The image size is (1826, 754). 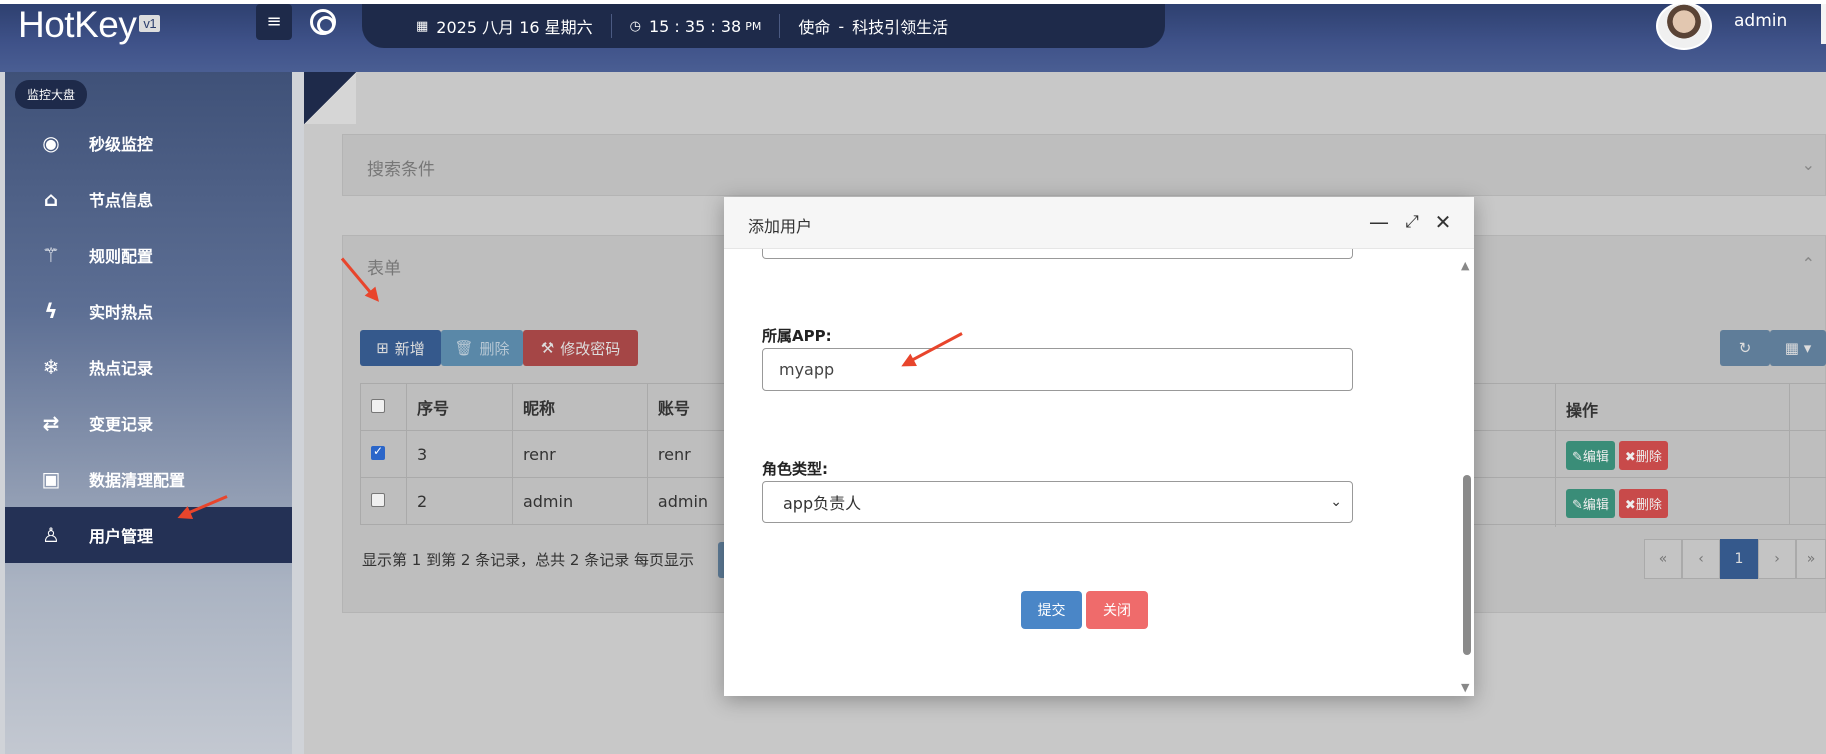 What do you see at coordinates (382, 348) in the screenshot?
I see `plus-icon: ⊞` at bounding box center [382, 348].